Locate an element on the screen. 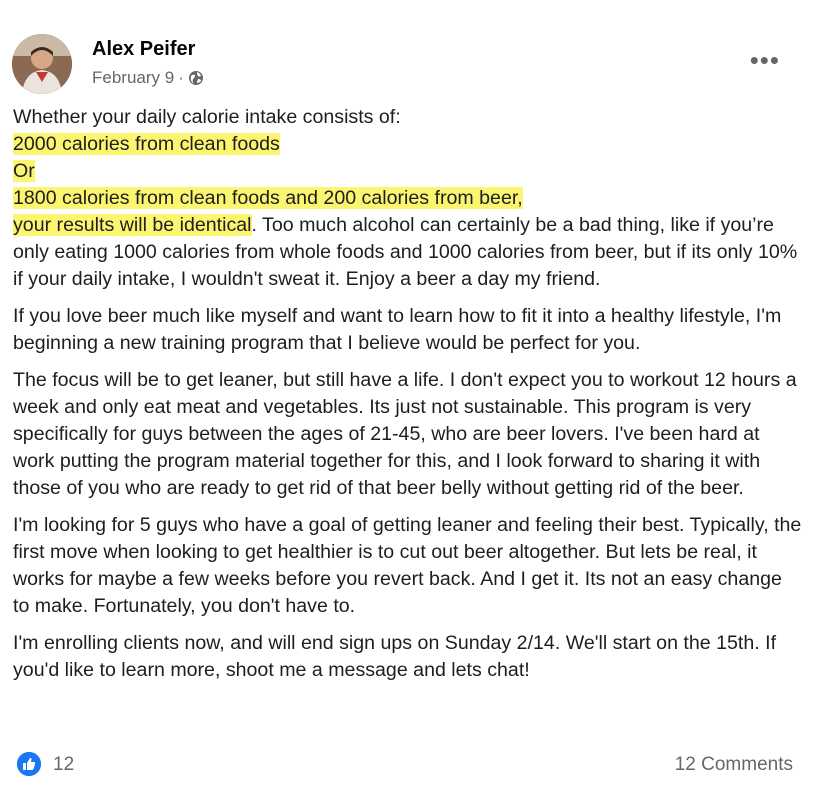  author-avatar is located at coordinates (42, 64).